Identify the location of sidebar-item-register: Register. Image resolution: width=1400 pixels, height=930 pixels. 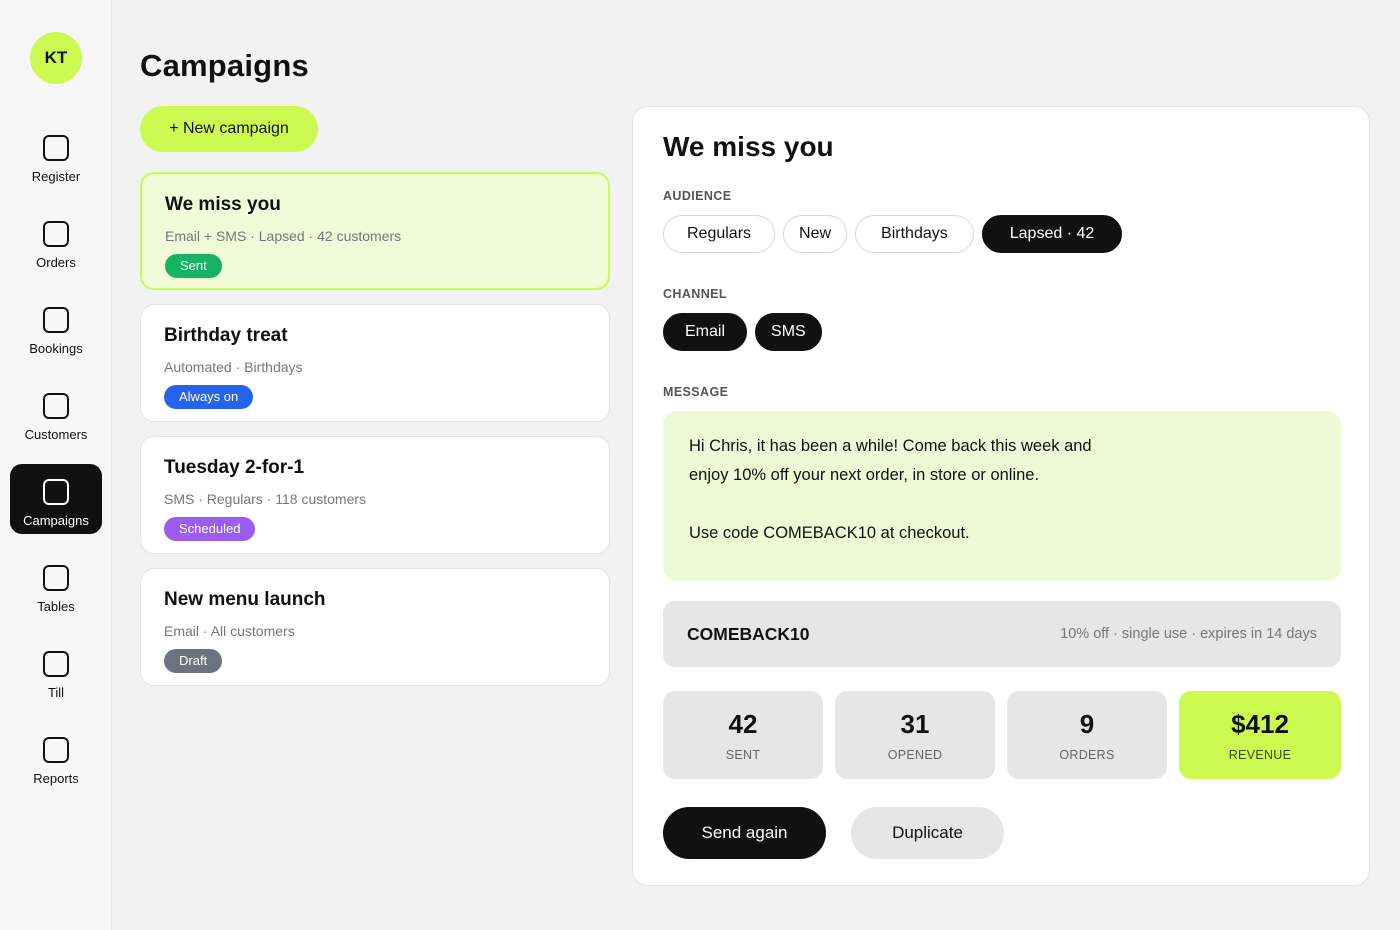
(56, 155).